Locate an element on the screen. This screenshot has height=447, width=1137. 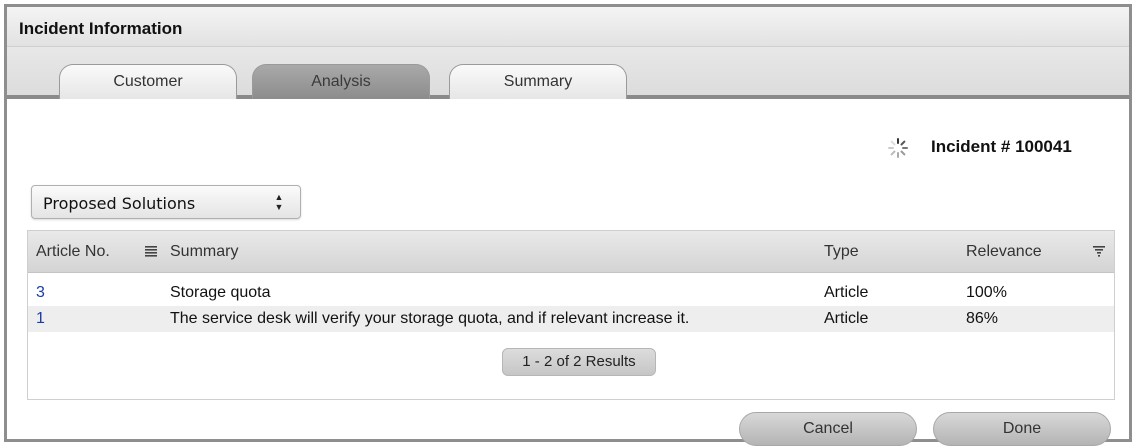
tab-analysis: Analysis is located at coordinates (341, 81).